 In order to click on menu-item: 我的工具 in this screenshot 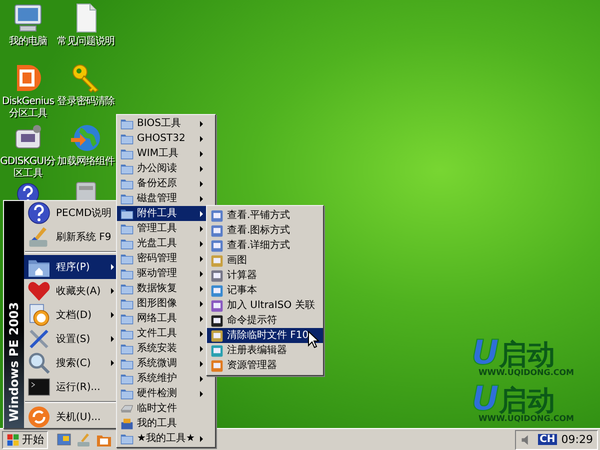, I will do `click(166, 423)`.